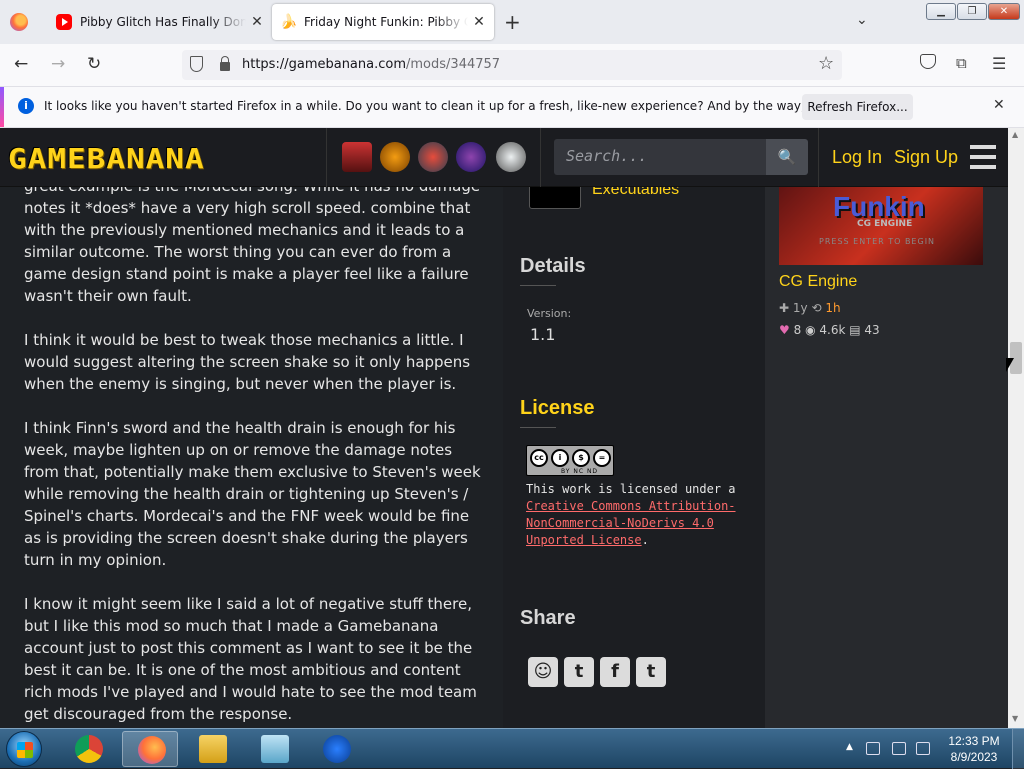 Image resolution: width=1024 pixels, height=769 pixels. I want to click on minimize-window-button: ▁, so click(941, 11).